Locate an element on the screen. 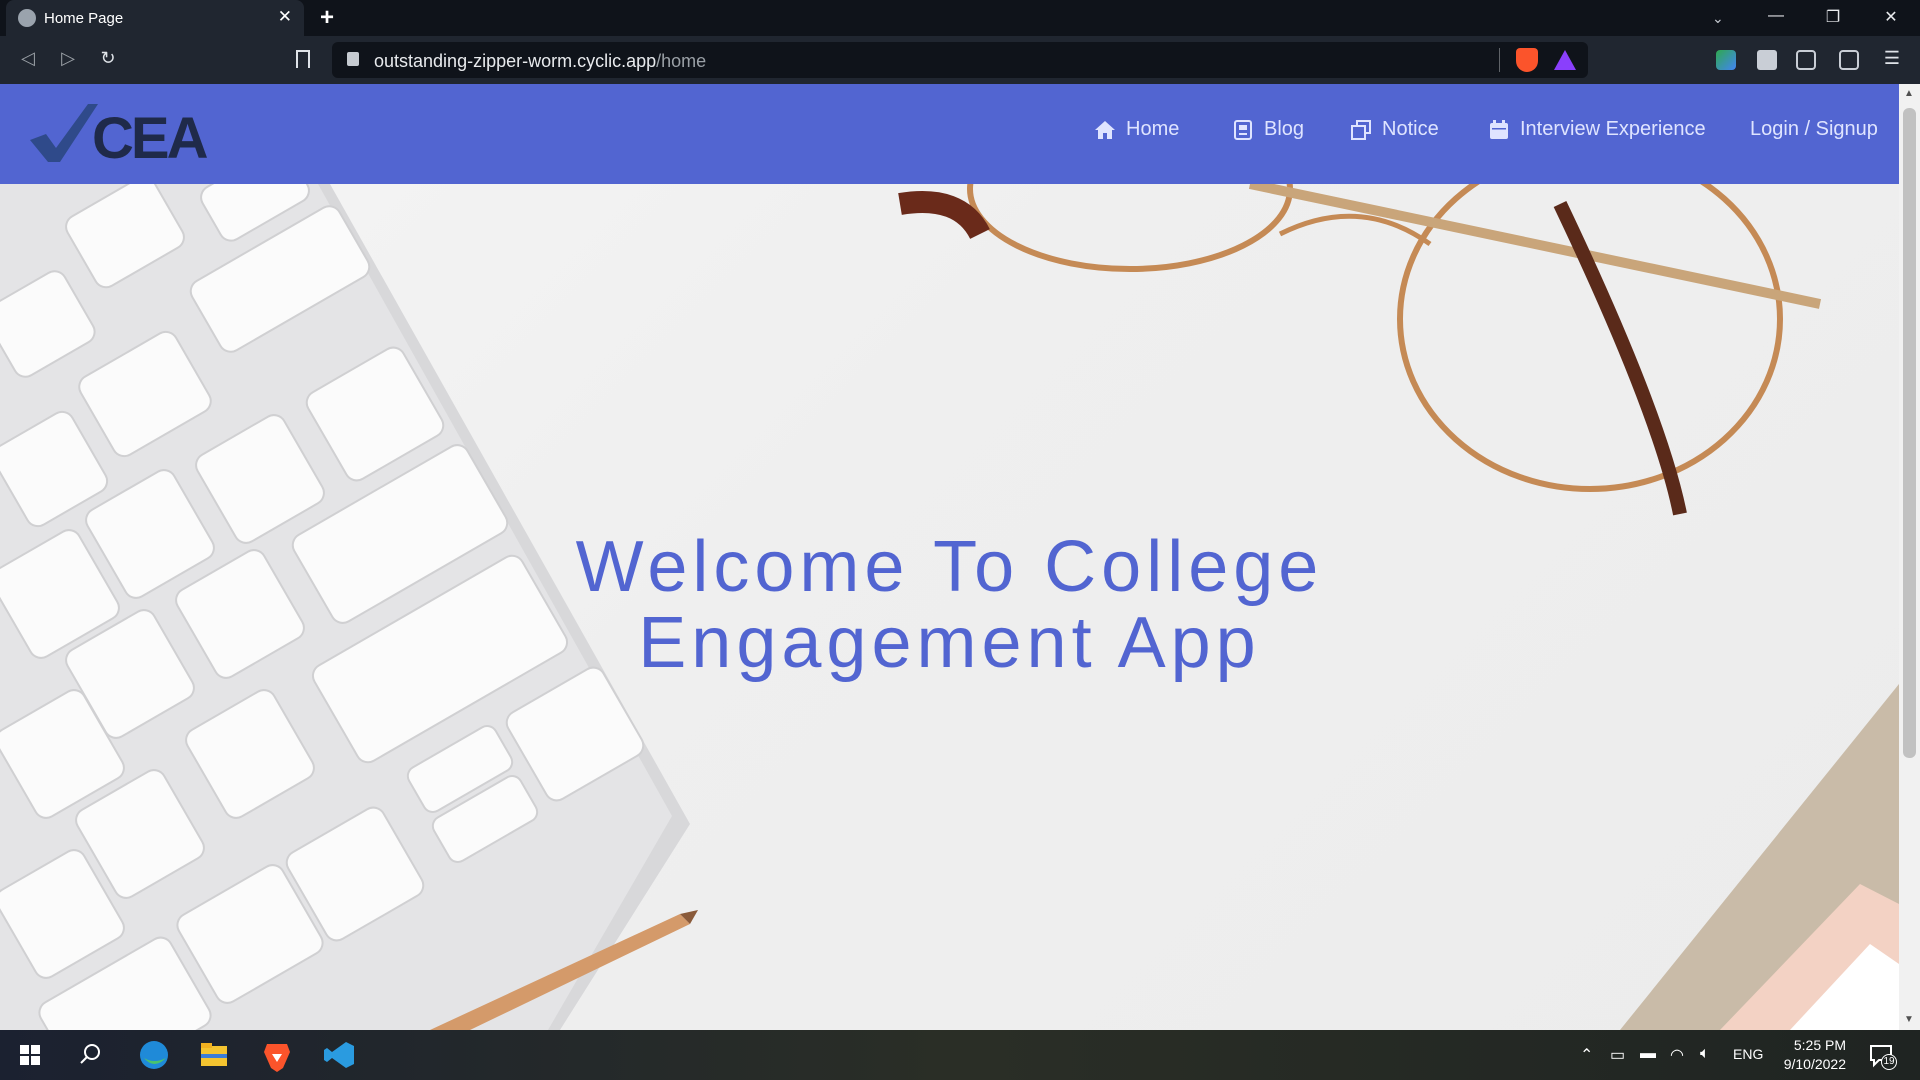 This screenshot has height=1080, width=1920. vscode-icon is located at coordinates (340, 1055).